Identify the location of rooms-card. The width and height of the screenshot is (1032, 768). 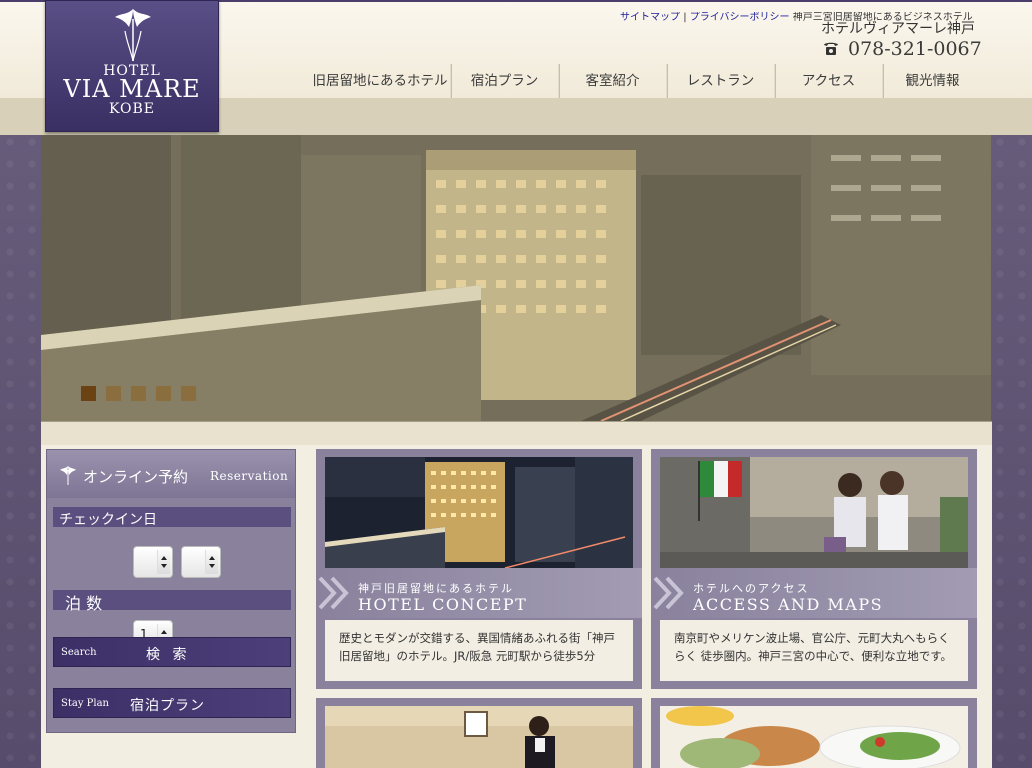
(479, 733).